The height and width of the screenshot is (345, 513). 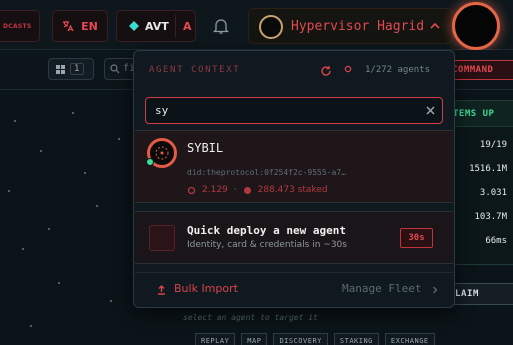 What do you see at coordinates (206, 288) in the screenshot?
I see `bulk-import-link: Bulk Import` at bounding box center [206, 288].